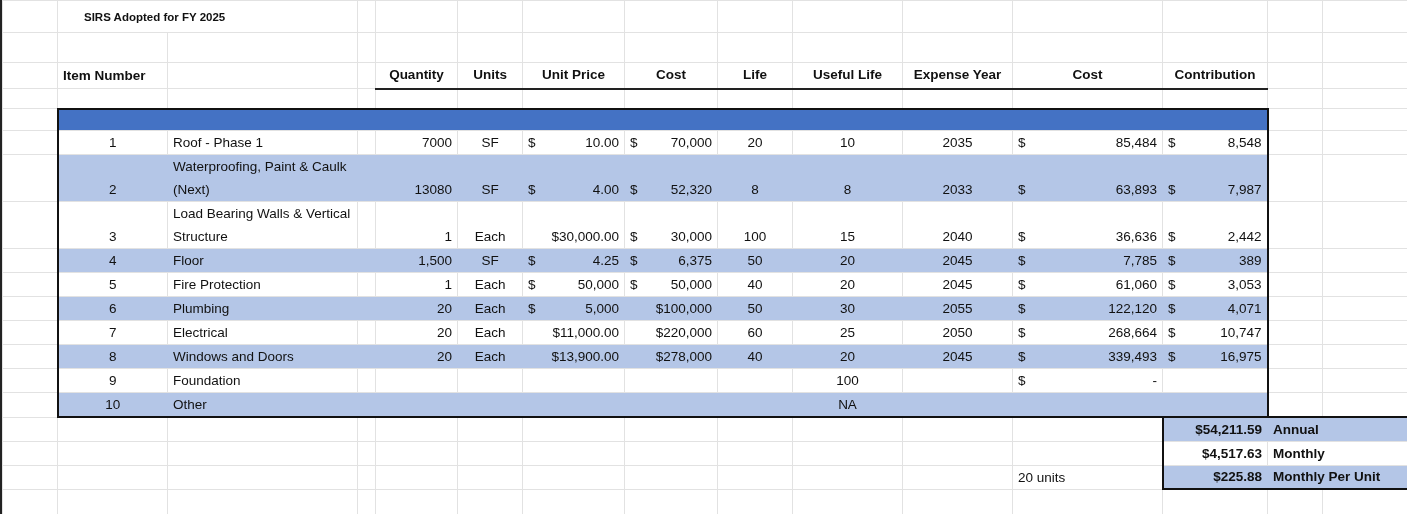 This screenshot has width=1407, height=514. I want to click on life-value: 8, so click(755, 189).